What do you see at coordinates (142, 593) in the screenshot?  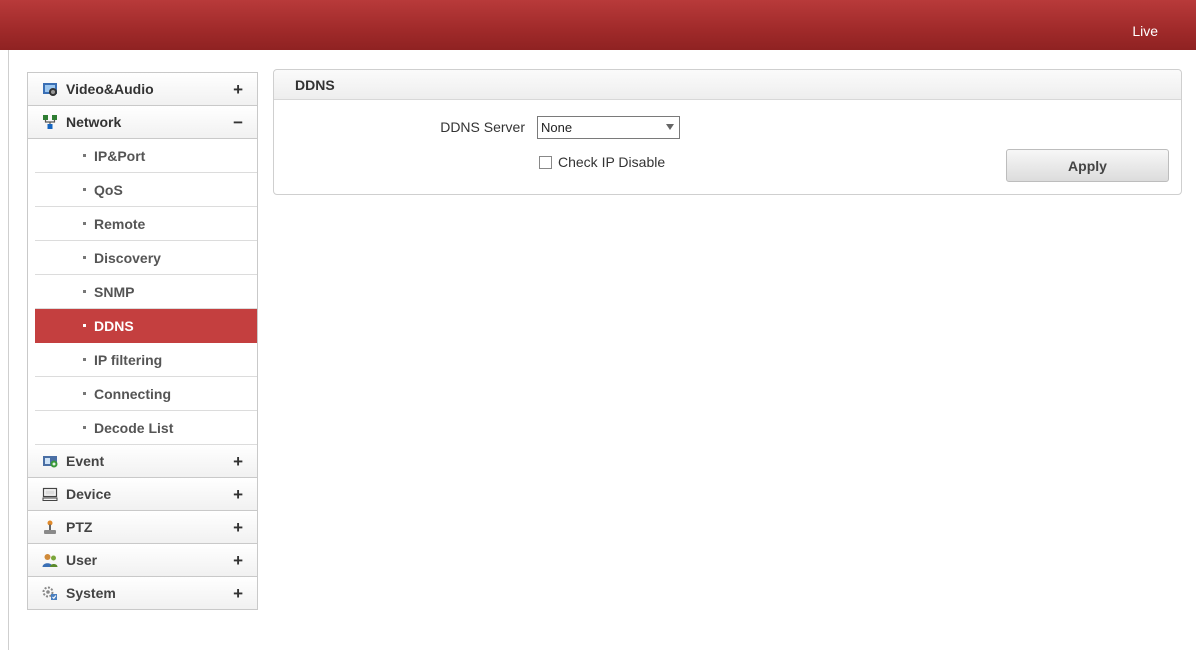 I see `menu-system: System +` at bounding box center [142, 593].